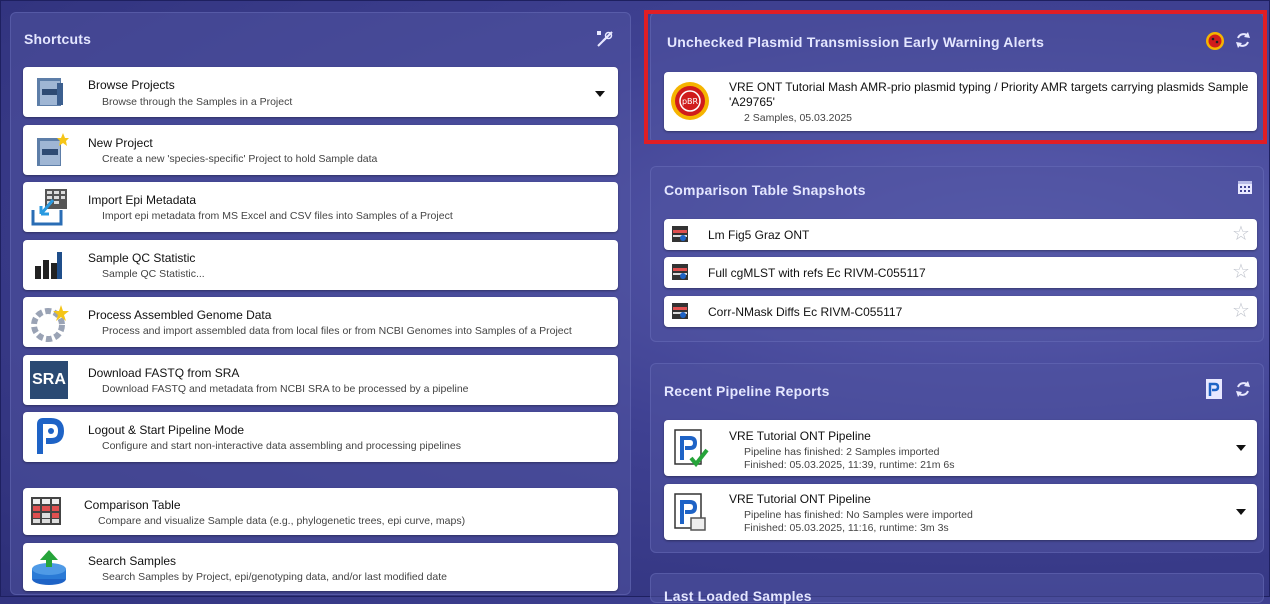 This screenshot has width=1270, height=604. Describe the element at coordinates (738, 596) in the screenshot. I see `last-loaded-title: Last Loaded Samples` at that location.